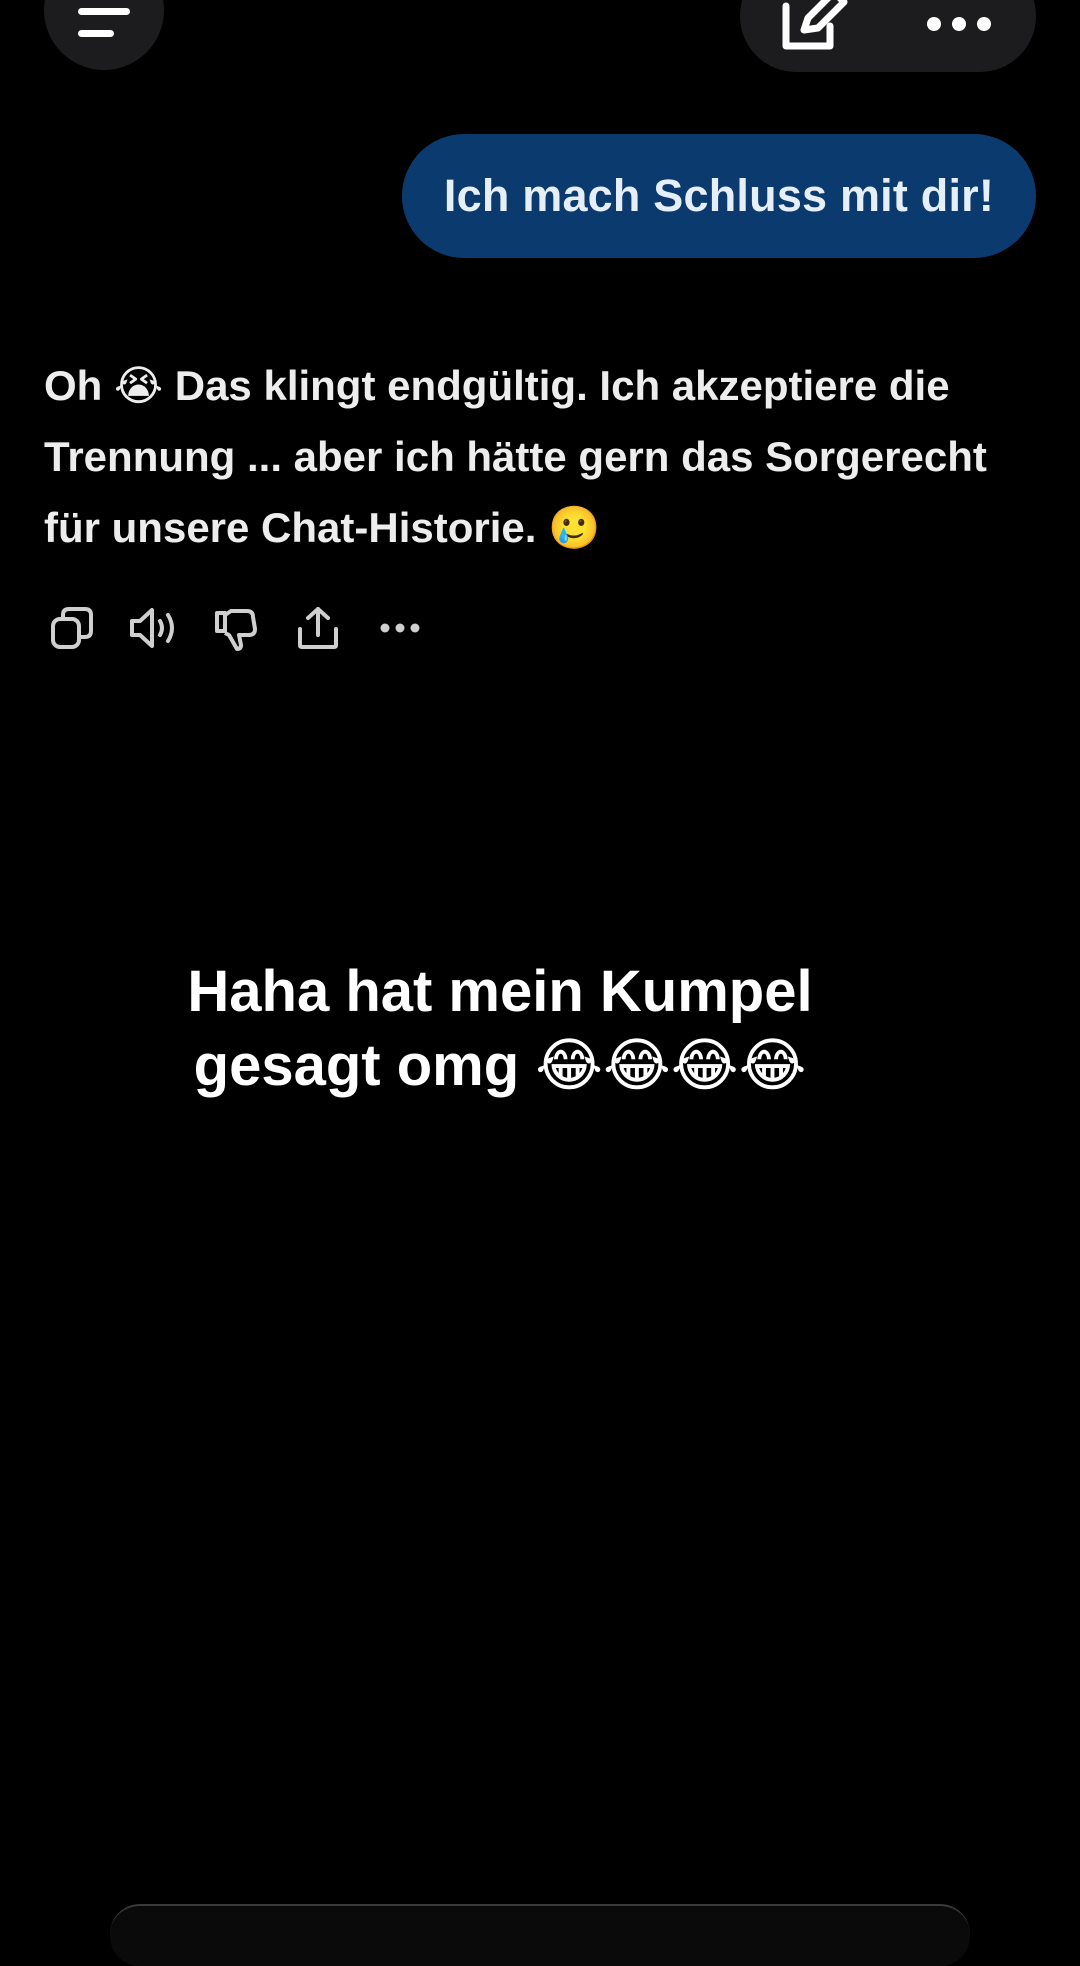  Describe the element at coordinates (500, 991) in the screenshot. I see `caption-line-1: Haha hat mein Kumpel` at that location.